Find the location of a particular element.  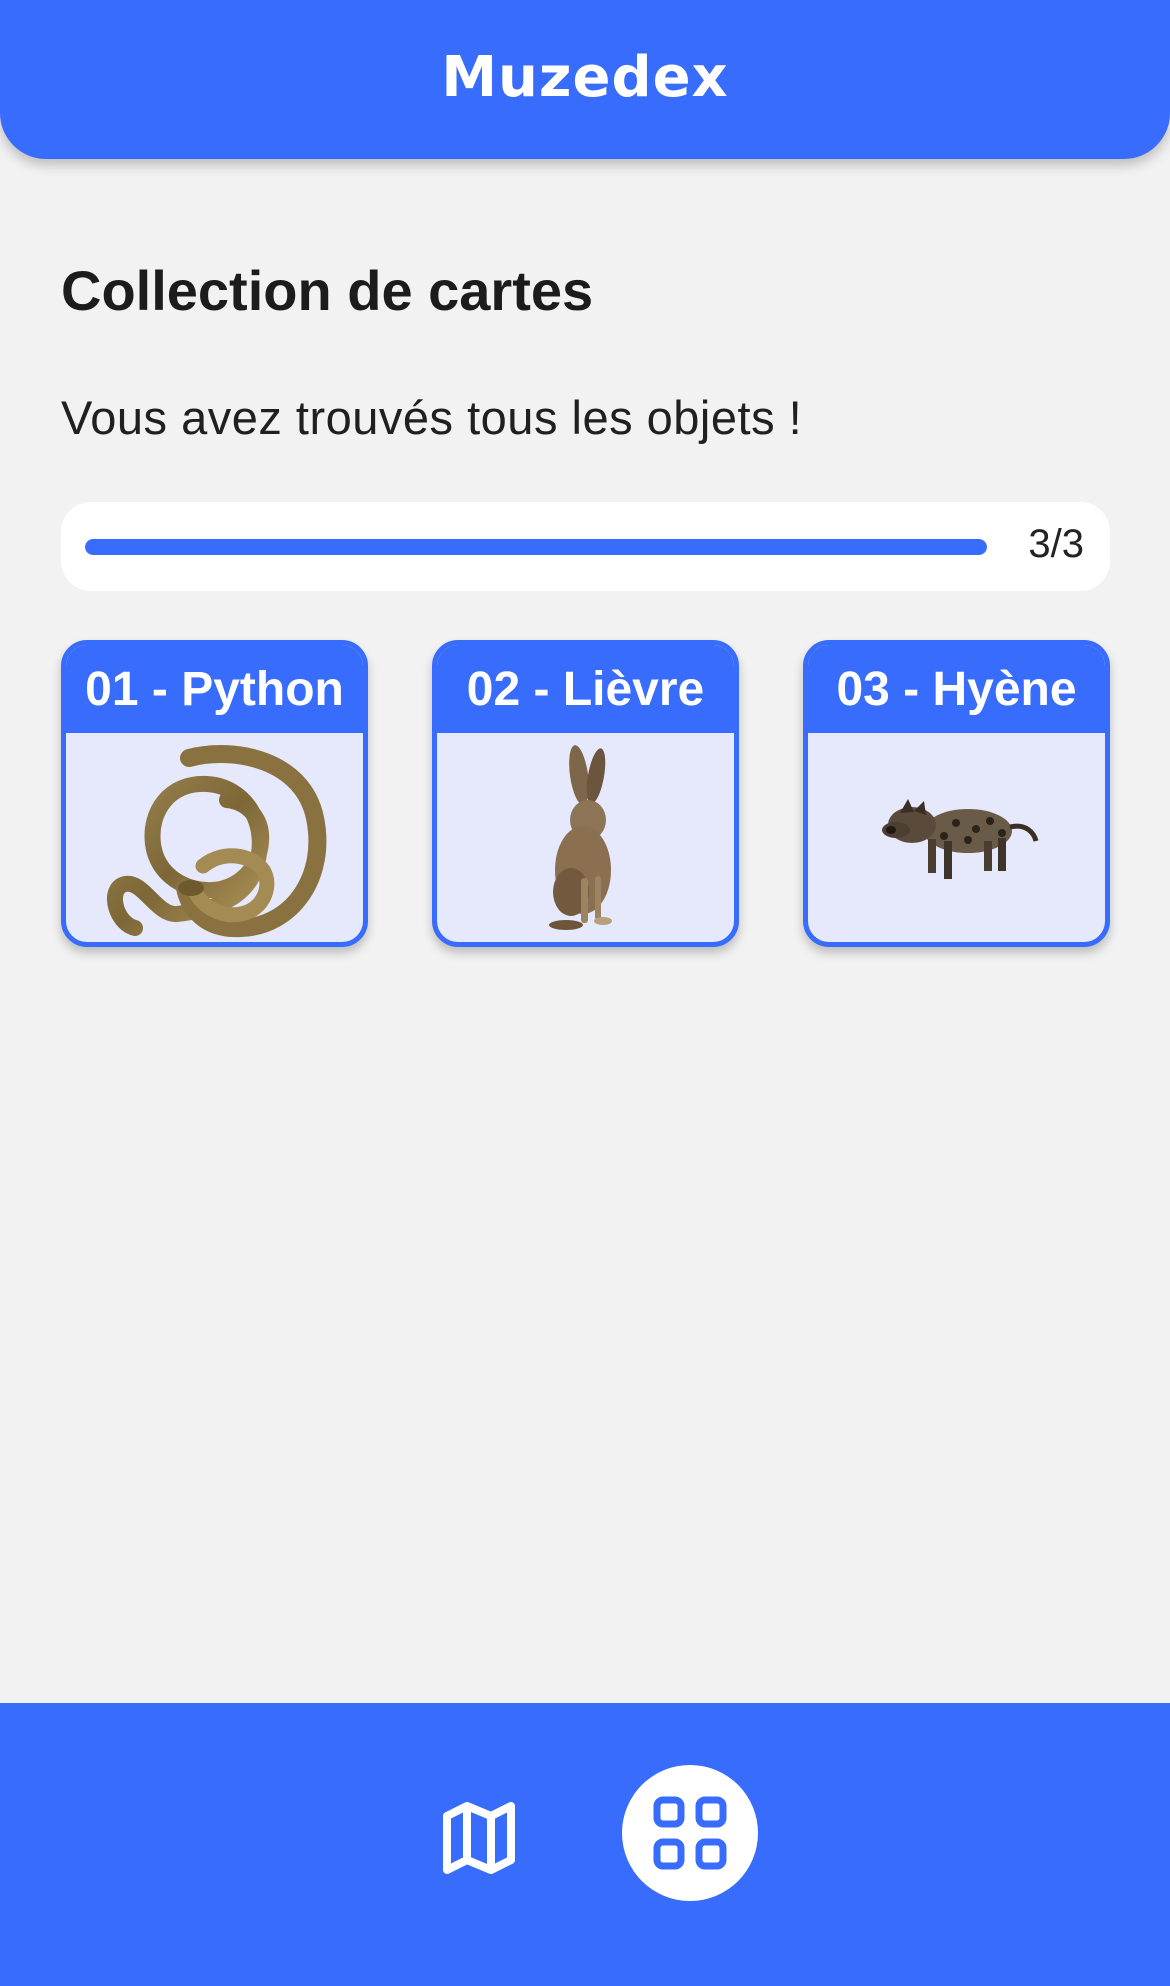

bottom-navigation is located at coordinates (585, 1844).